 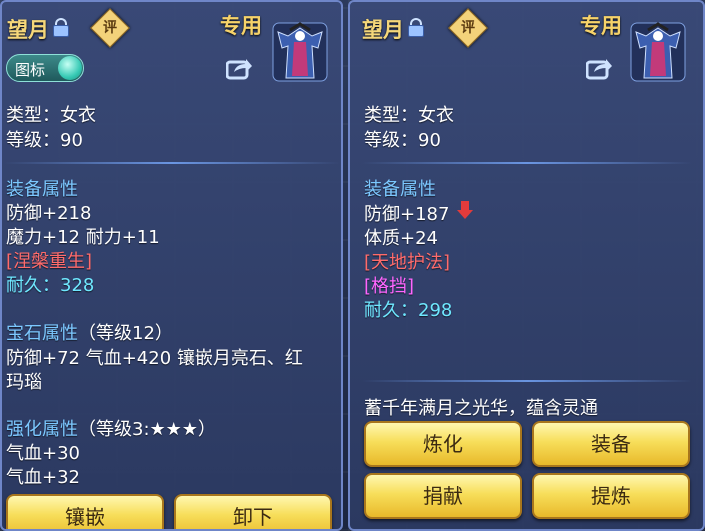 I want to click on gem-attr-level: （等级12）, so click(x=125, y=333).